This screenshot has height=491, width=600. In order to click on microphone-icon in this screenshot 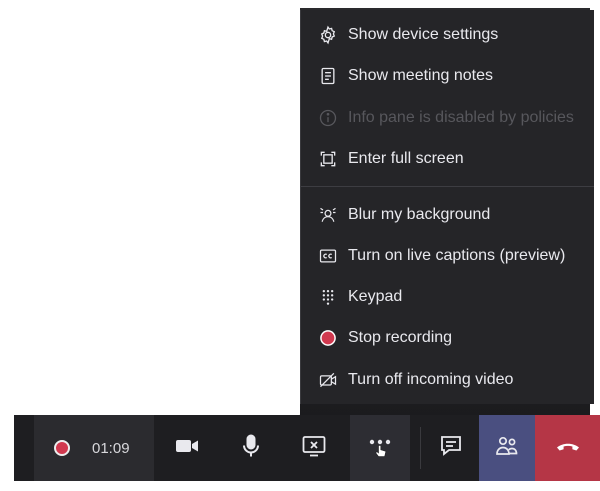, I will do `click(251, 448)`.